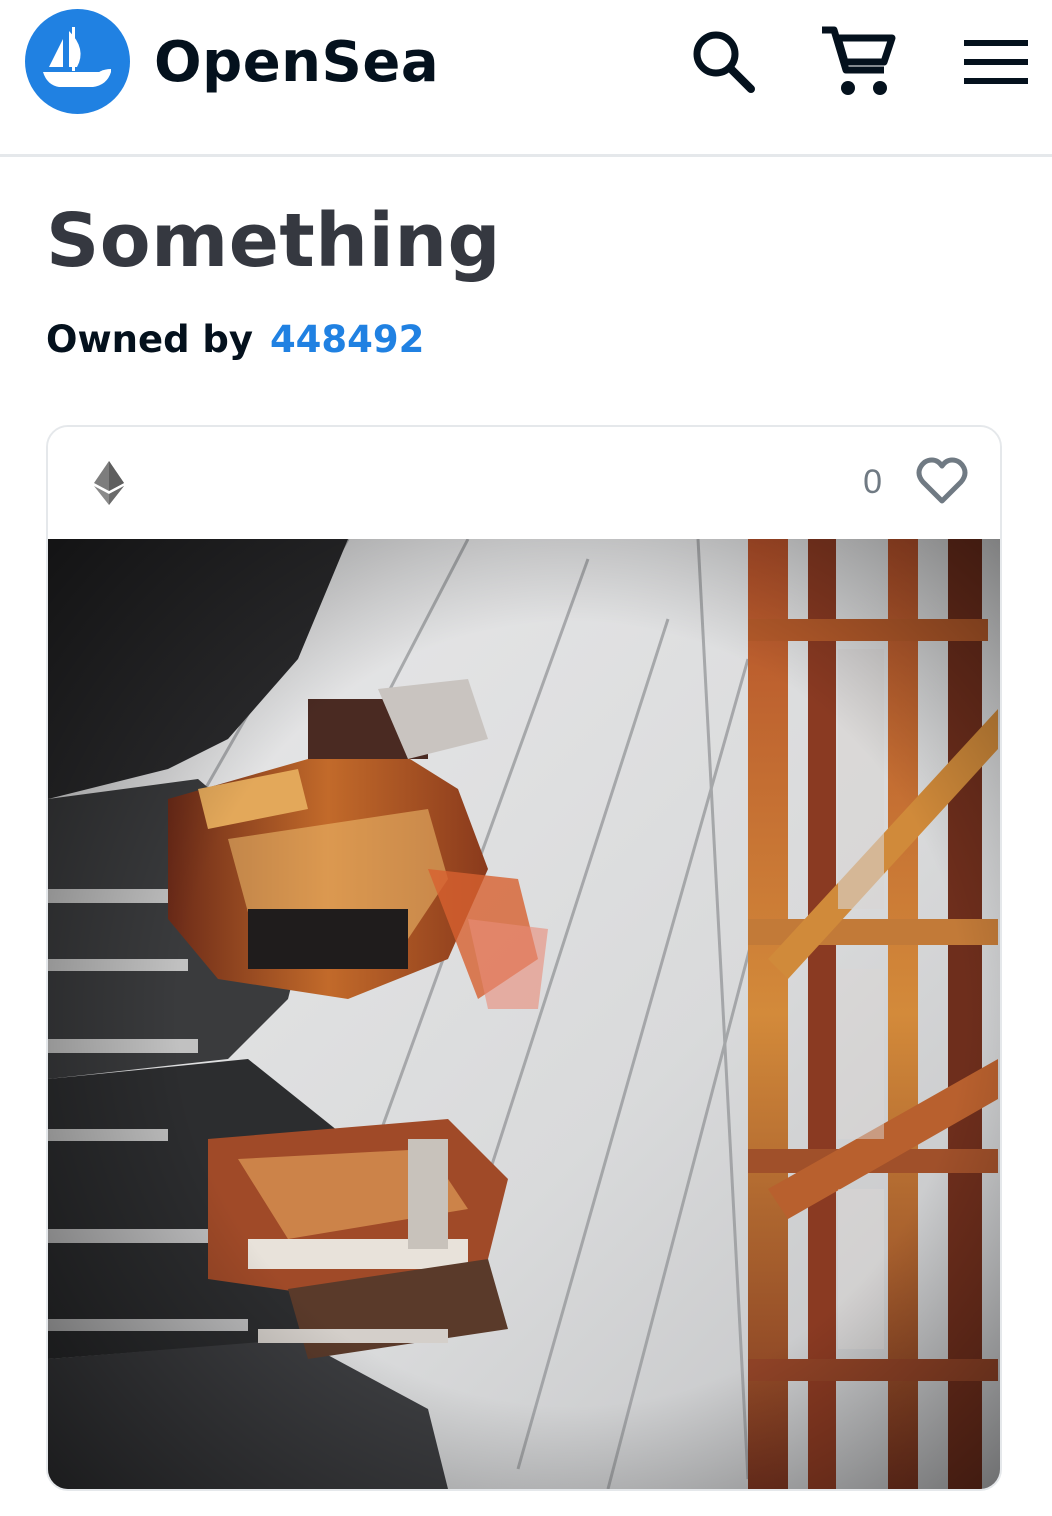 The height and width of the screenshot is (1516, 1052). What do you see at coordinates (347, 339) in the screenshot?
I see `owner-link: 448492` at bounding box center [347, 339].